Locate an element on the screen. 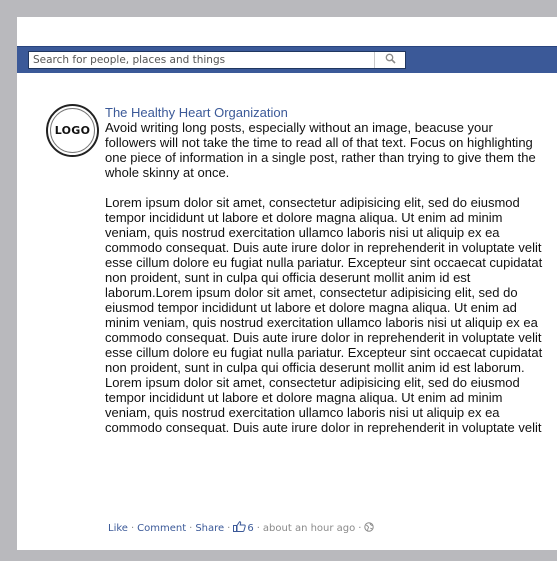 This screenshot has height=561, width=557. search-button is located at coordinates (390, 60).